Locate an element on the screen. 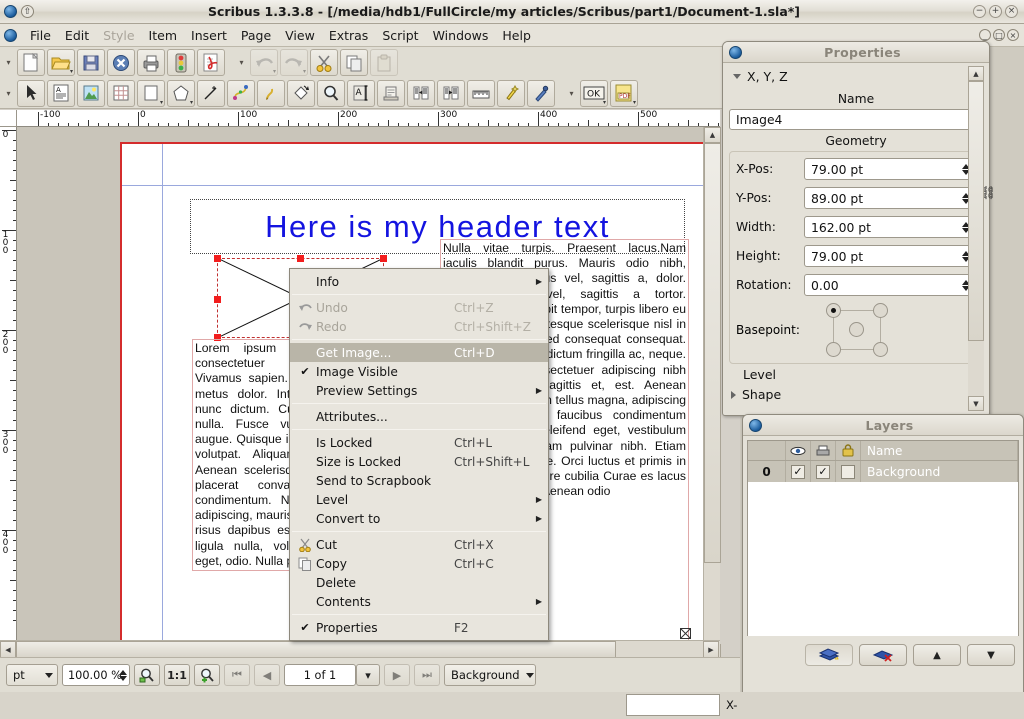 This screenshot has width=1024, height=719. layers-palette-titlebar: Layers is located at coordinates (883, 425).